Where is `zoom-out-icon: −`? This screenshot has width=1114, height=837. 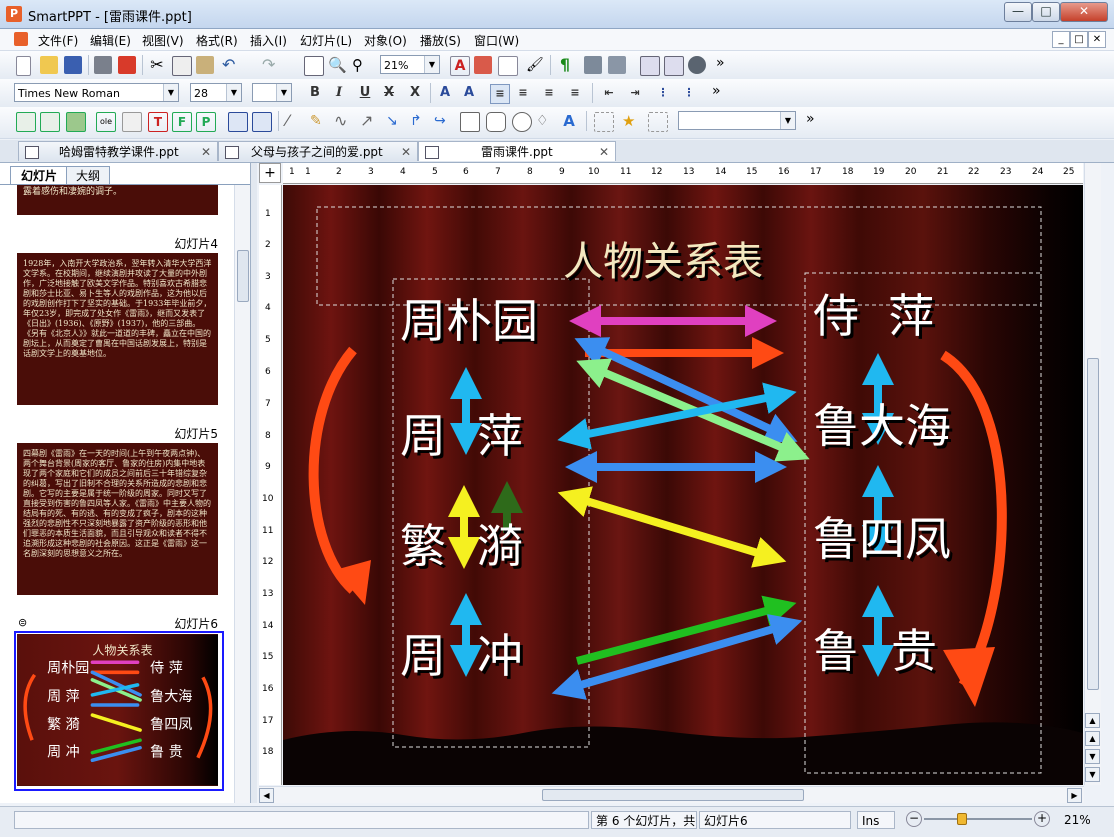
zoom-out-icon: − is located at coordinates (914, 819).